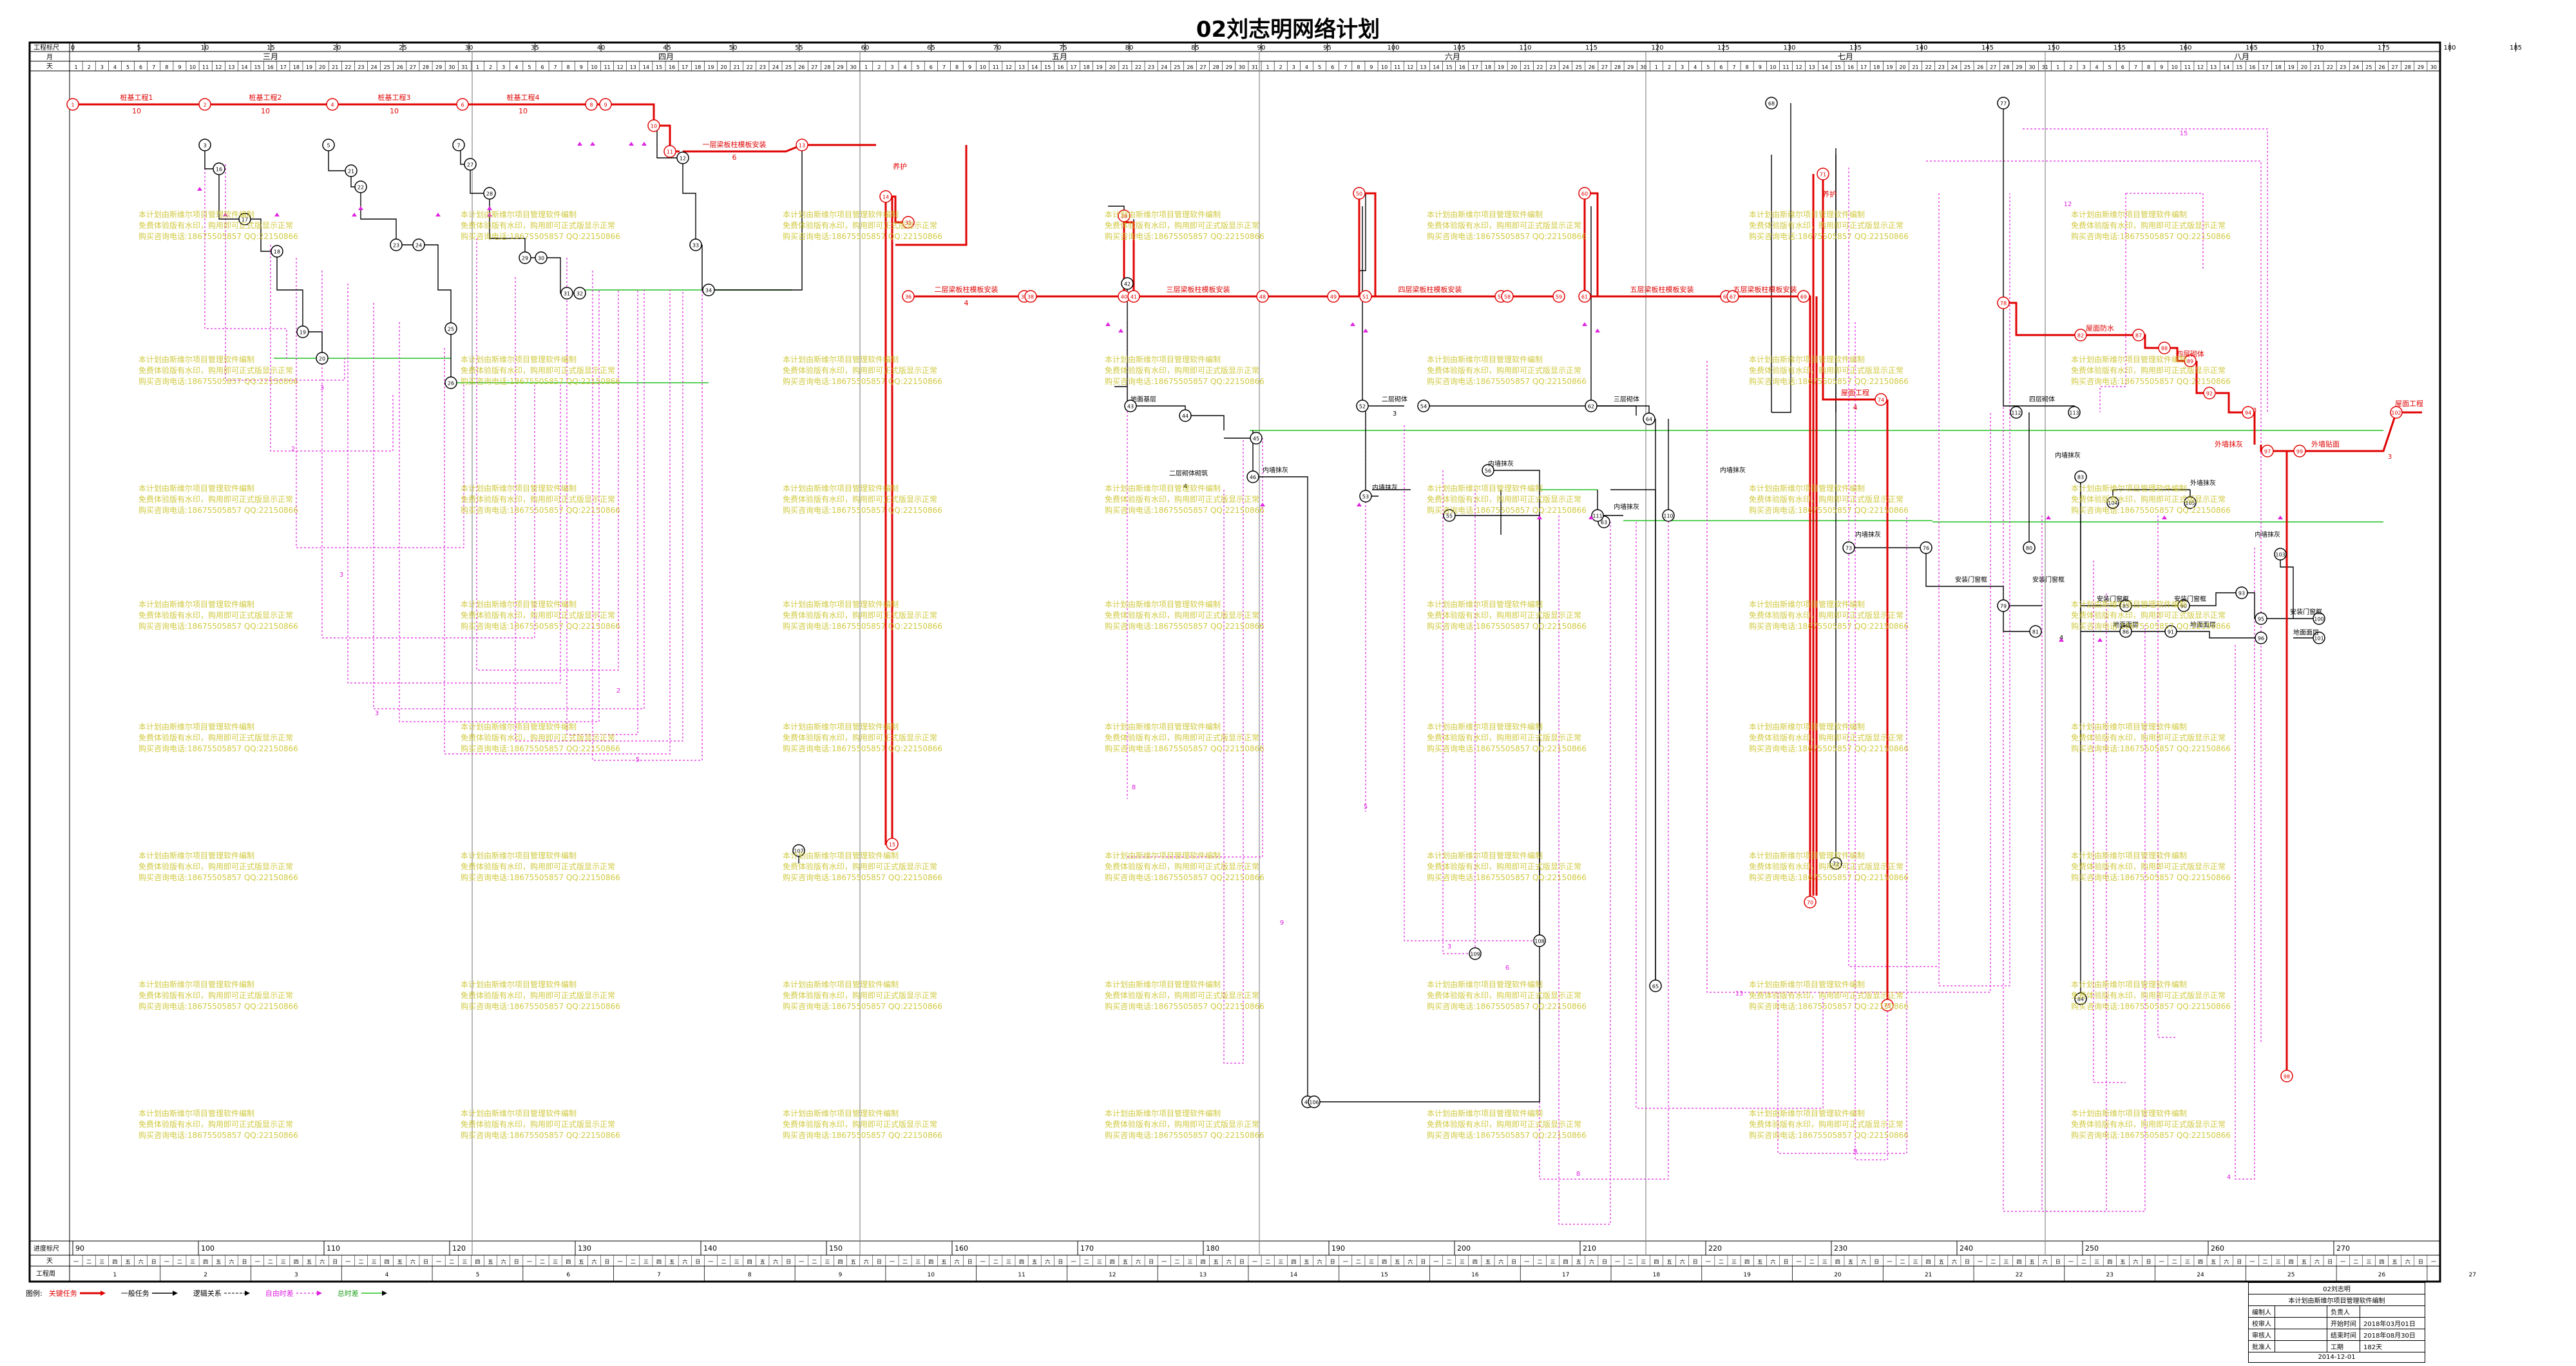  Describe the element at coordinates (2278, 1262) in the screenshot. I see `weekday-cell: 三` at that location.